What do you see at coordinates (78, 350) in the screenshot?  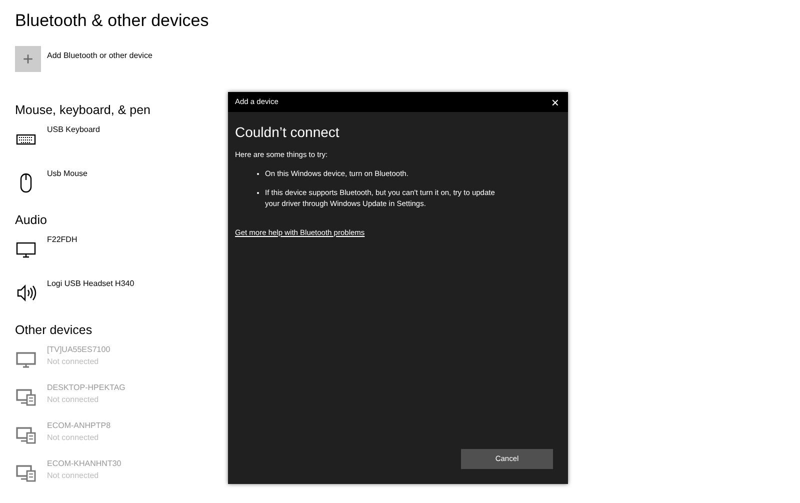 I see `device-name: [TV]UA55ES7100` at bounding box center [78, 350].